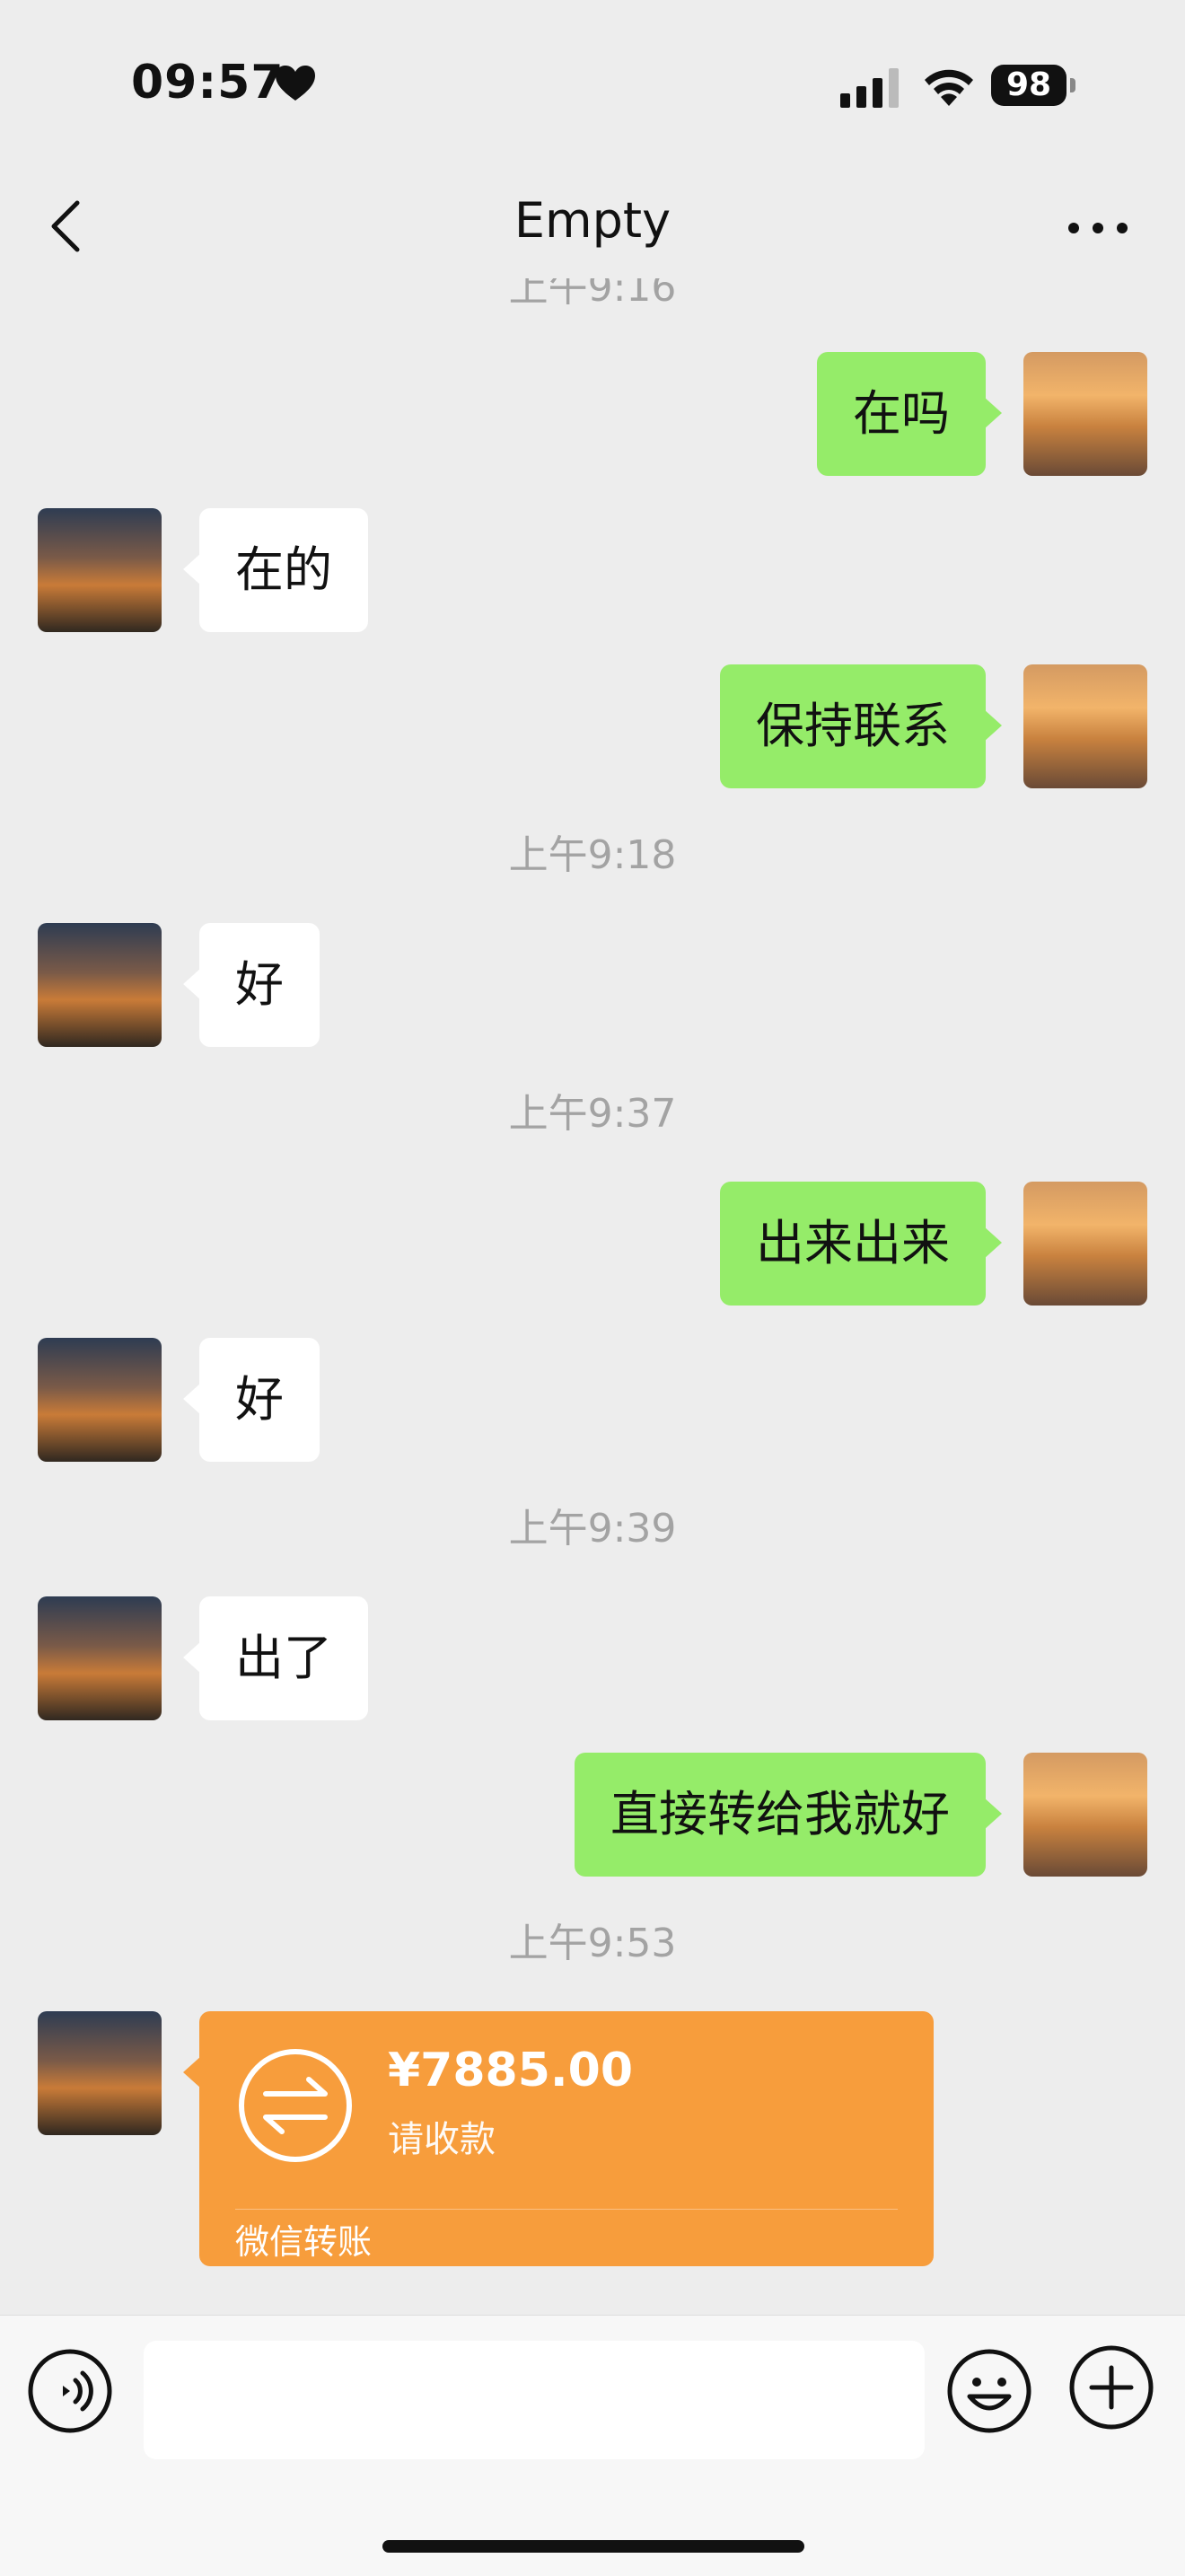 The height and width of the screenshot is (2576, 1185). Describe the element at coordinates (534, 2400) in the screenshot. I see `message-input` at that location.